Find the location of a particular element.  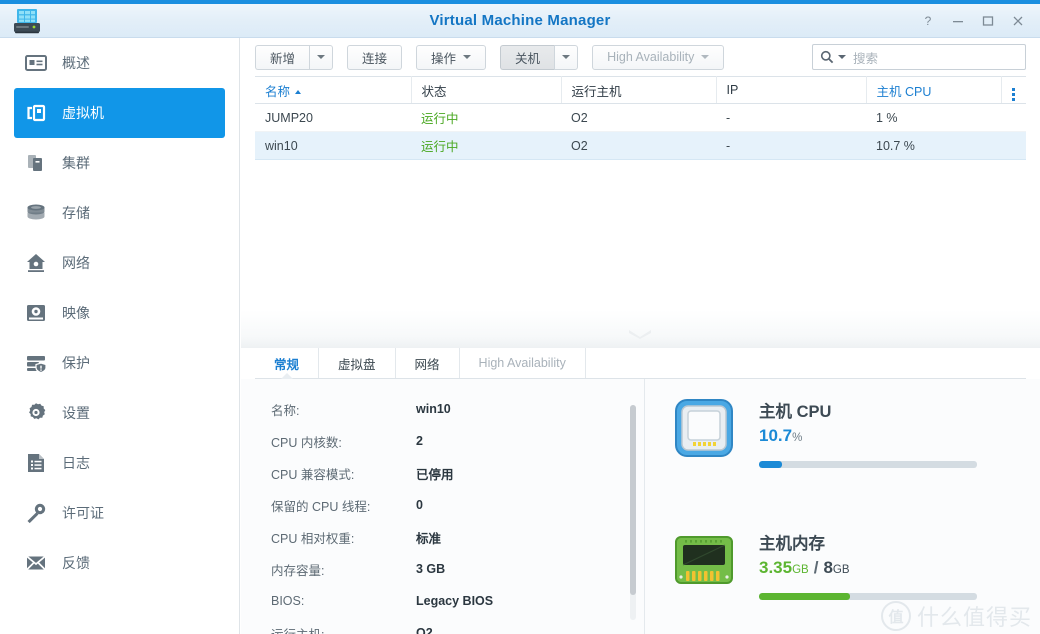

cell-host: O2 is located at coordinates (638, 117).